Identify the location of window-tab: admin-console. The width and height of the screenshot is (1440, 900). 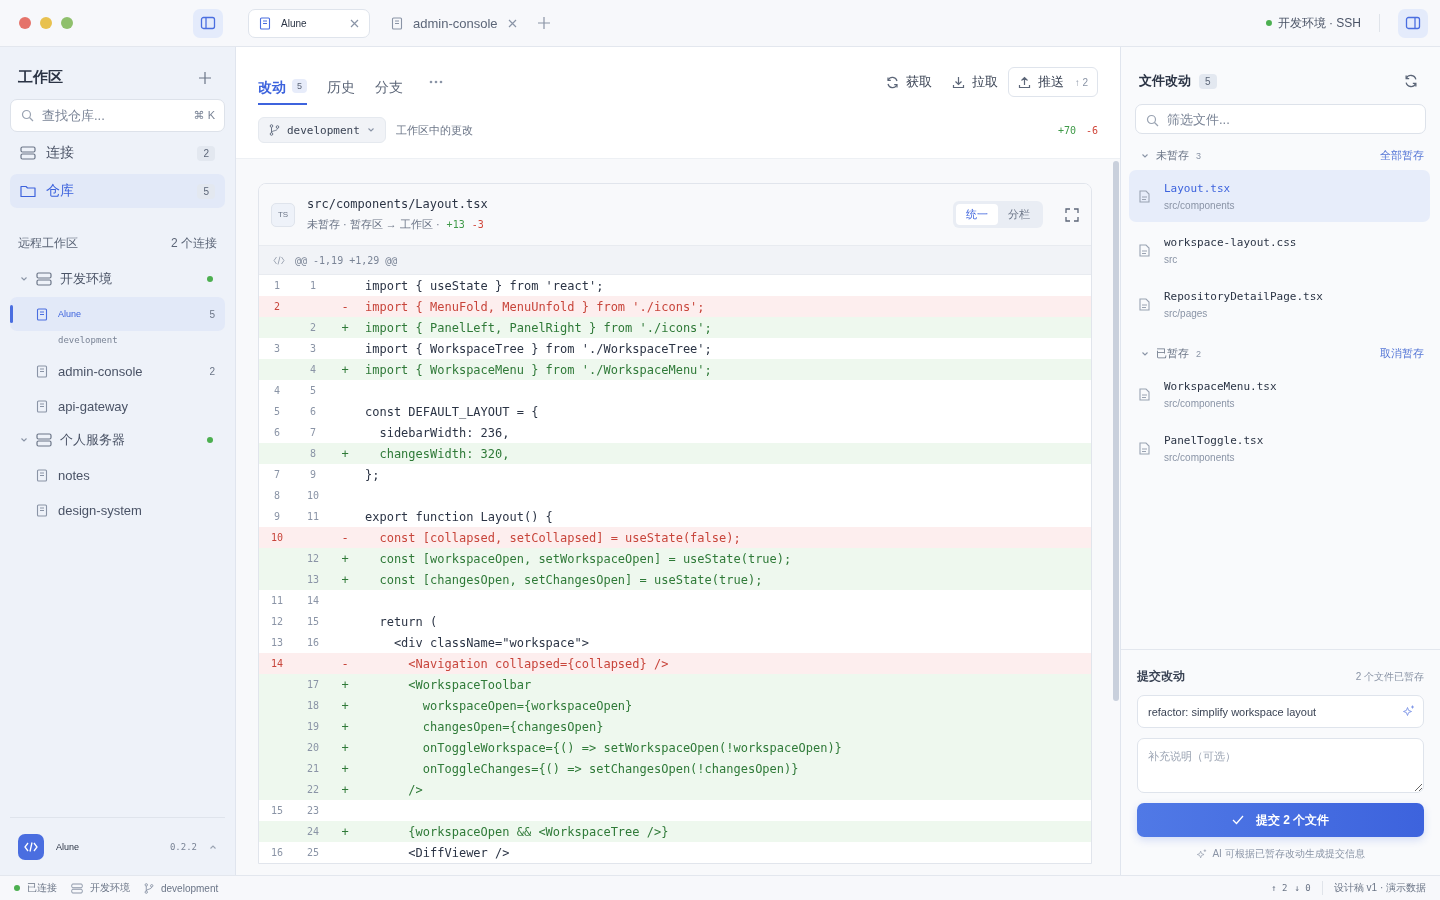
(454, 23).